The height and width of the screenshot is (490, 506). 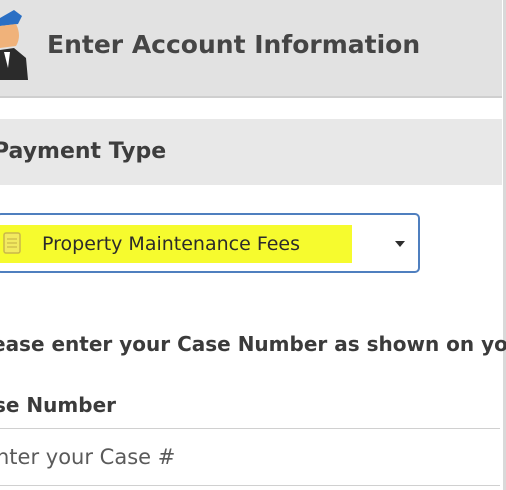 What do you see at coordinates (171, 244) in the screenshot?
I see `payment-type-value: Property Maintenance Fees` at bounding box center [171, 244].